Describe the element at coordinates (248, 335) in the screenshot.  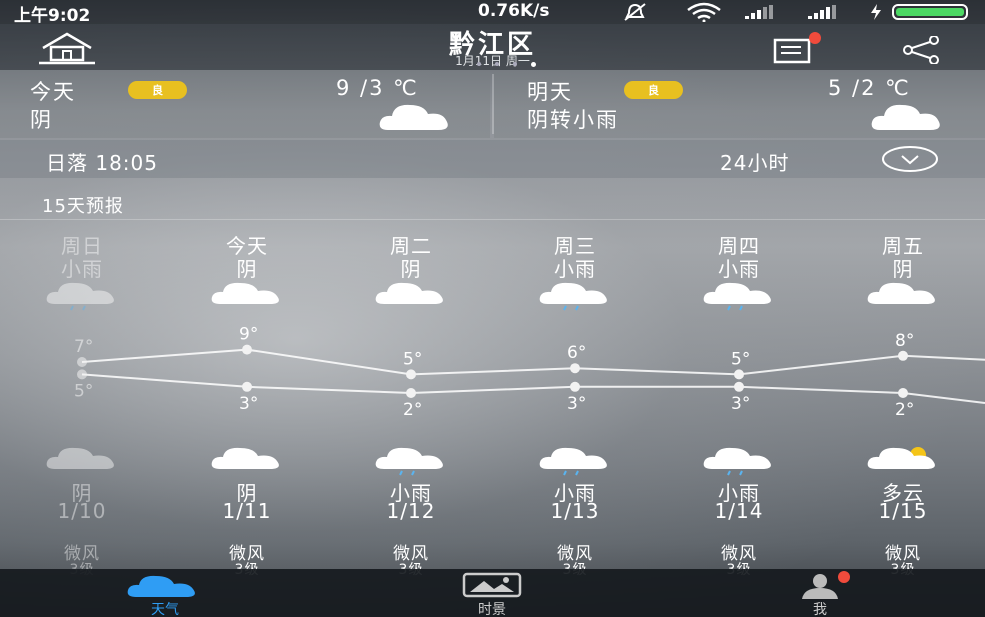
I see `high-temp-label: 9°` at that location.